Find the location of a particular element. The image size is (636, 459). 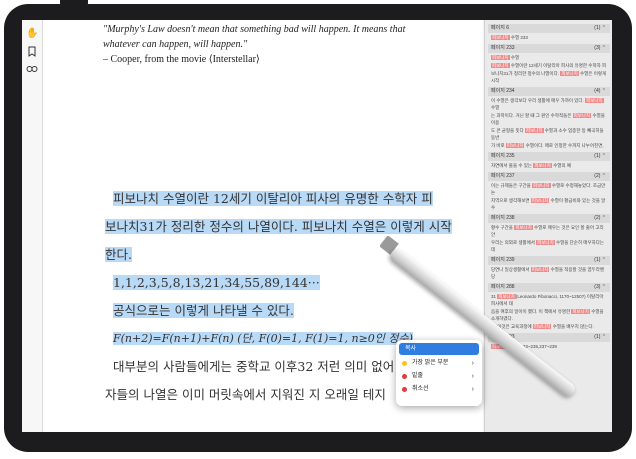

annotation-item: 이 수열은 생각보다 우리 생활에 매우 가까이 있다. 피보나치 수열 is located at coordinates (549, 104).